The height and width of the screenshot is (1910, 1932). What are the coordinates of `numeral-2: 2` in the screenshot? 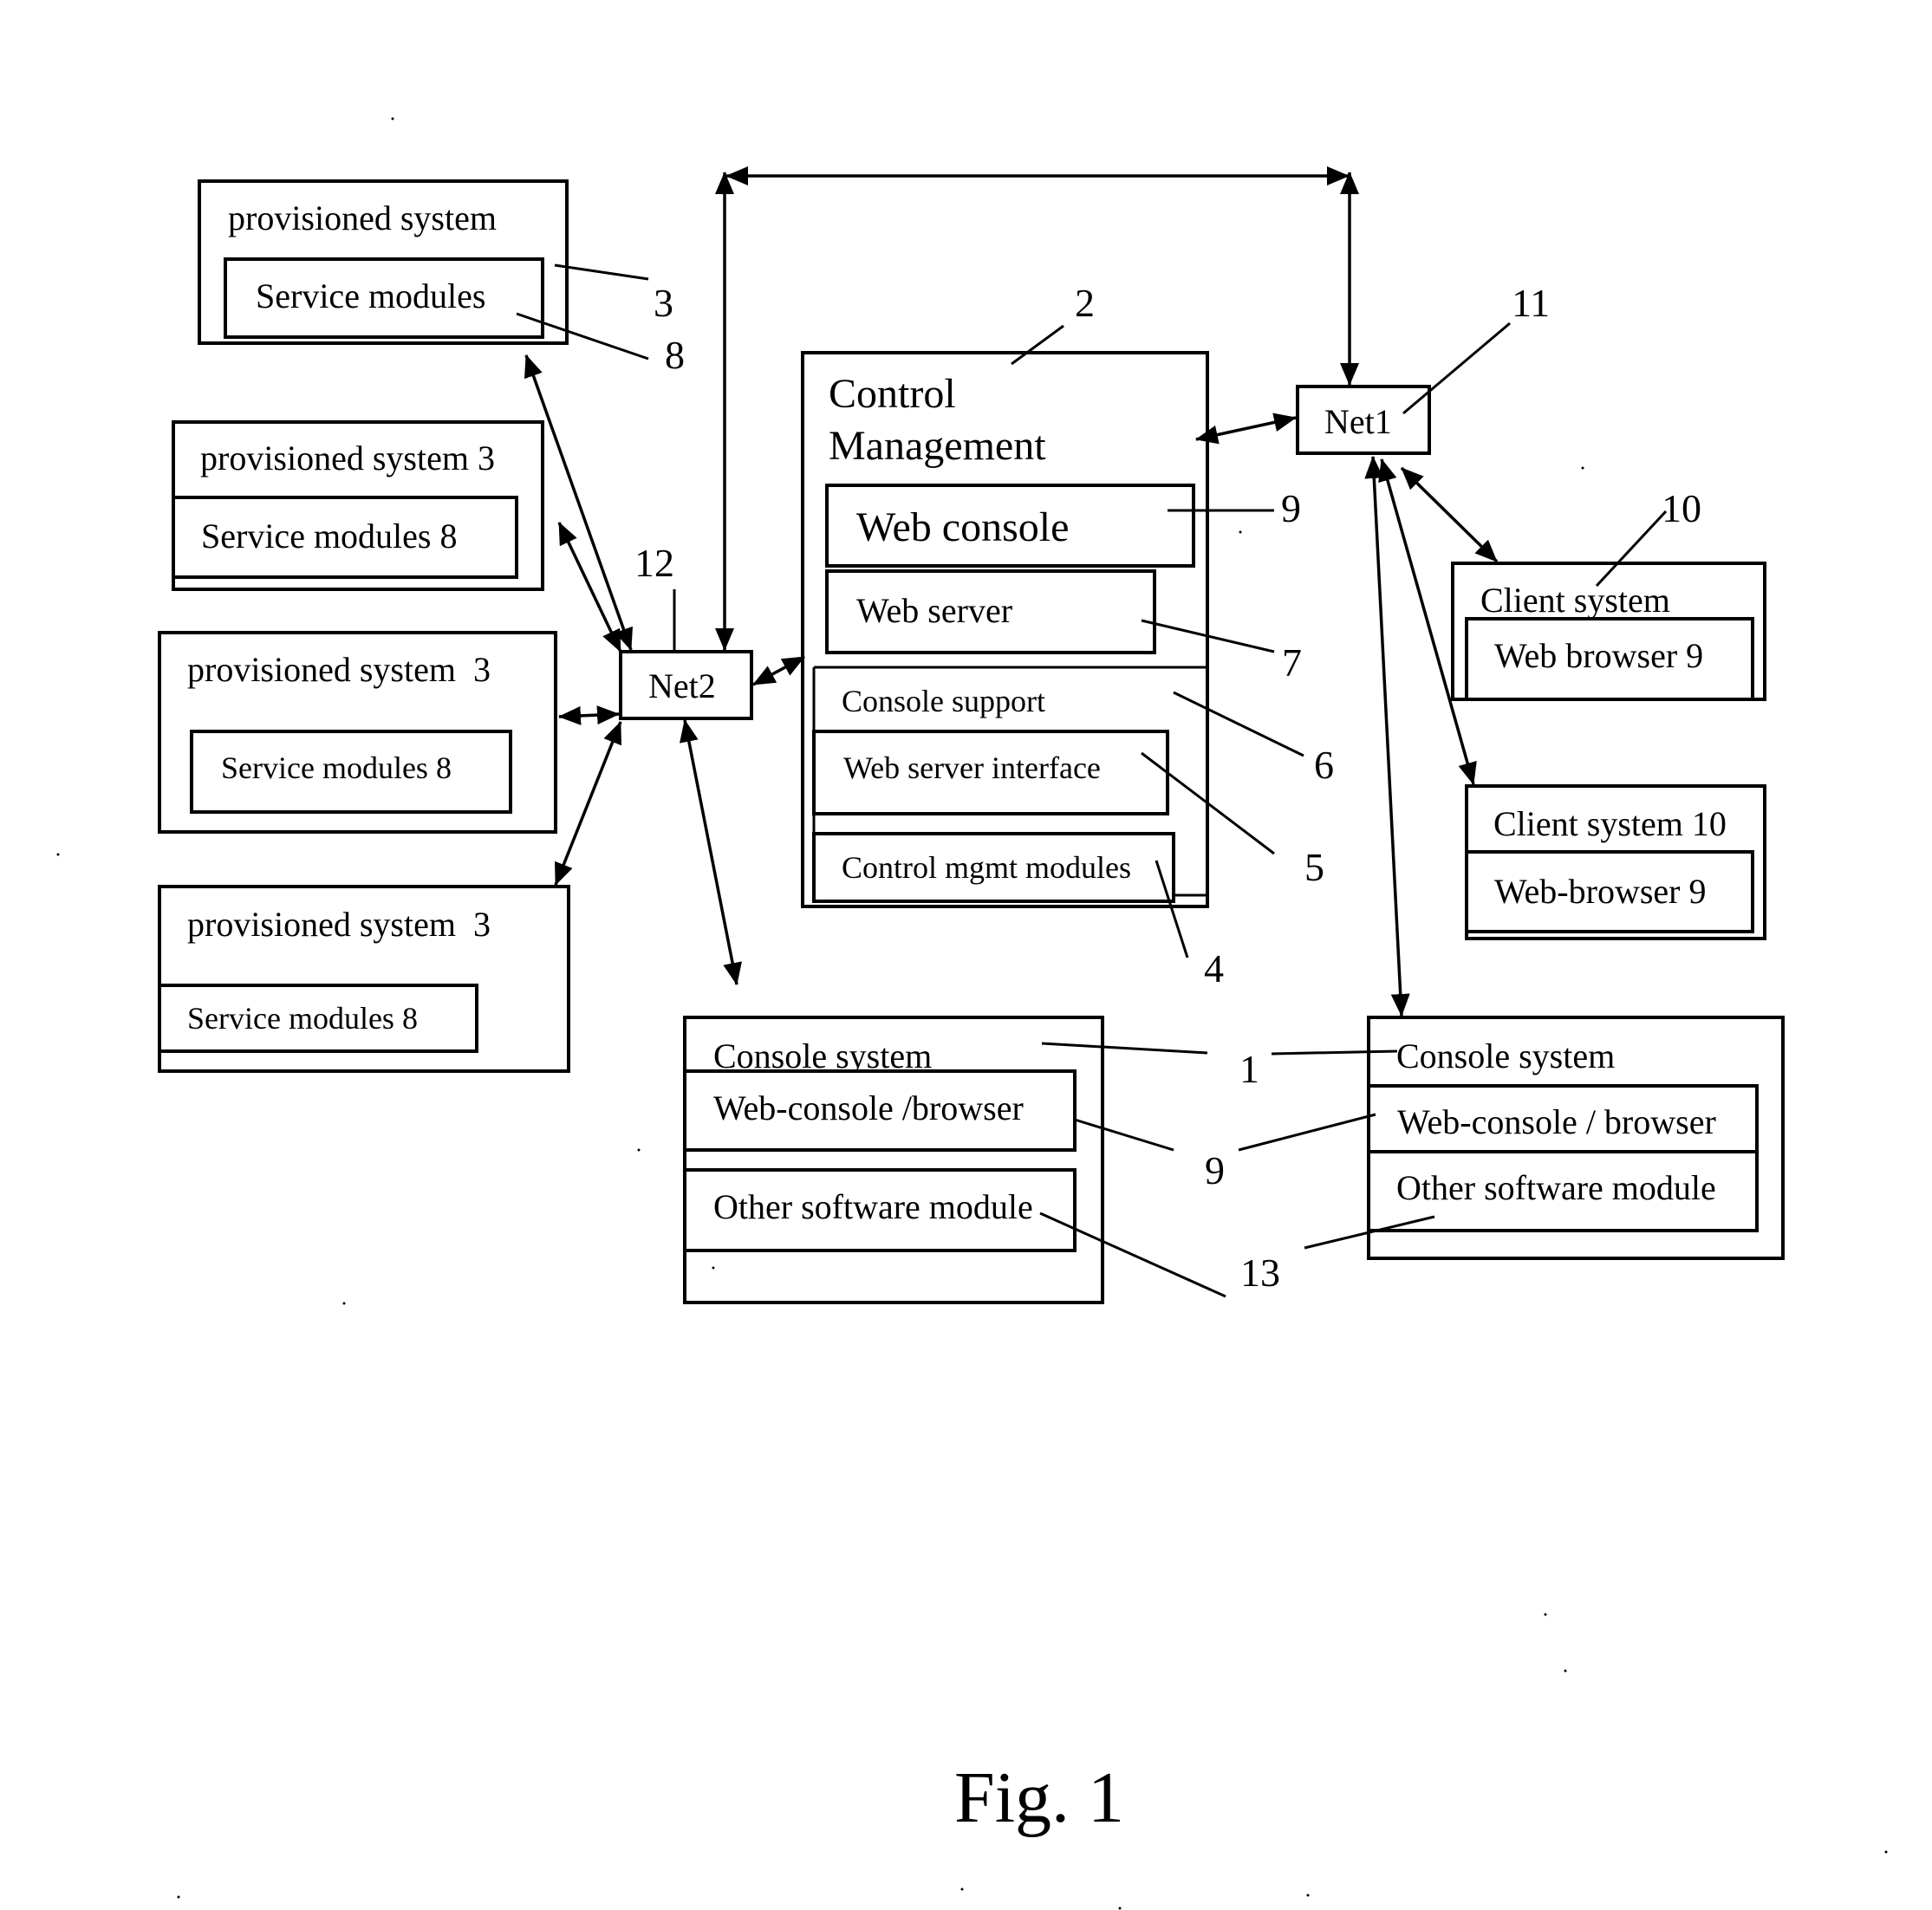 It's located at (1085, 303).